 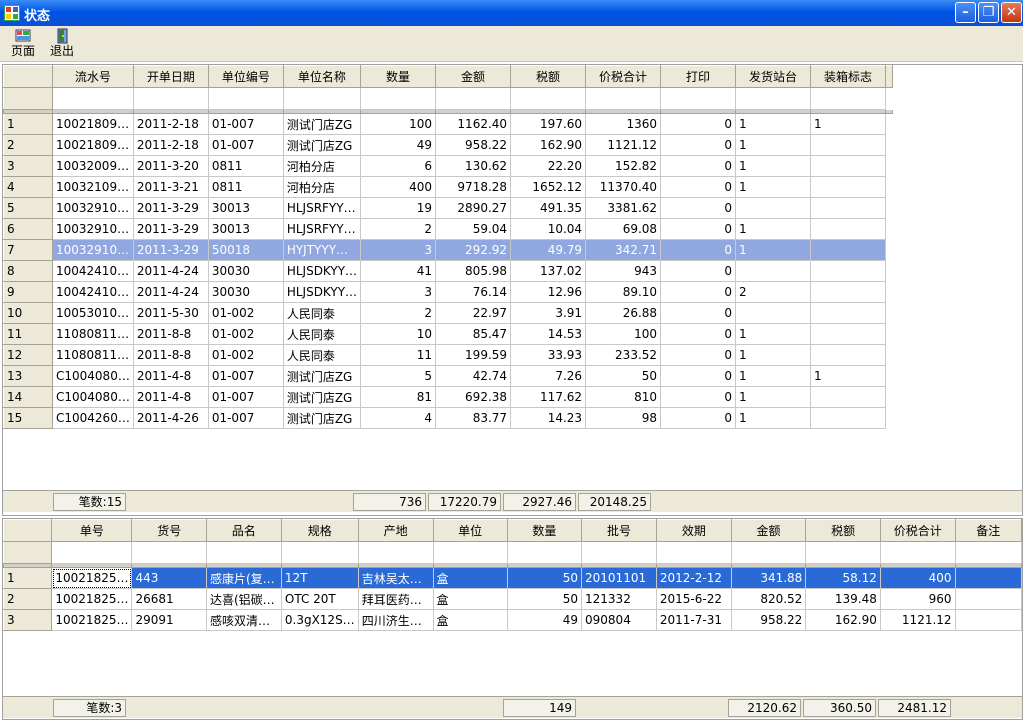 I want to click on table-cell: 11, so click(x=398, y=355).